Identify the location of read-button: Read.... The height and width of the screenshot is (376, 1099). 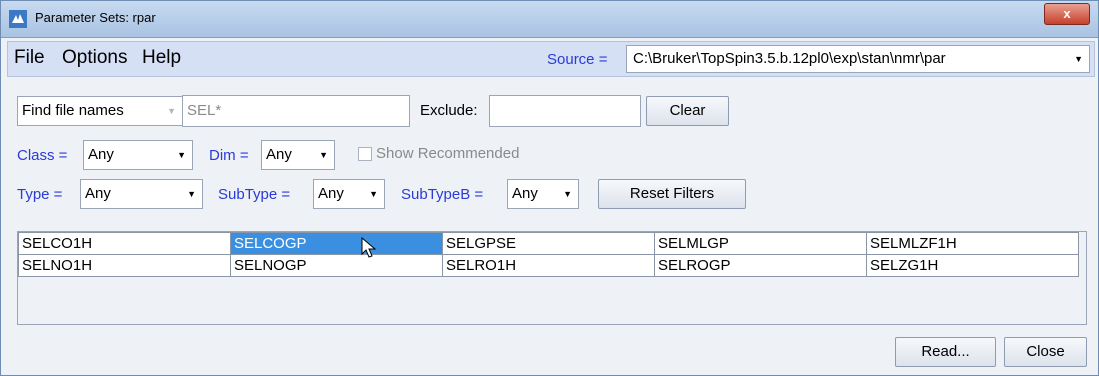
(945, 352).